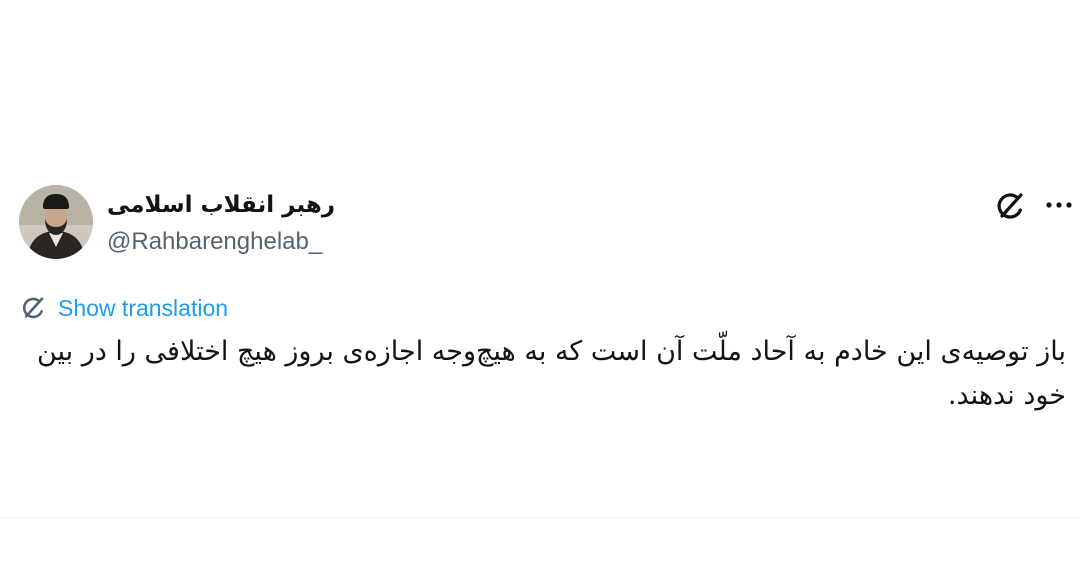 The height and width of the screenshot is (580, 1080). What do you see at coordinates (221, 205) in the screenshot?
I see `display-name: رهبر انقلاب اسلامی` at bounding box center [221, 205].